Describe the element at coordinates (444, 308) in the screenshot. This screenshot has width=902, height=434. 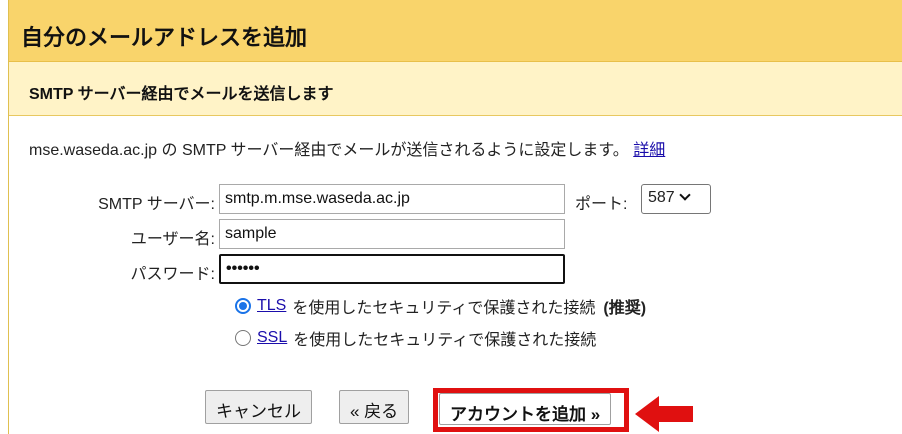
I see `tls-text: を使用したセキュリティで保護された接続` at that location.